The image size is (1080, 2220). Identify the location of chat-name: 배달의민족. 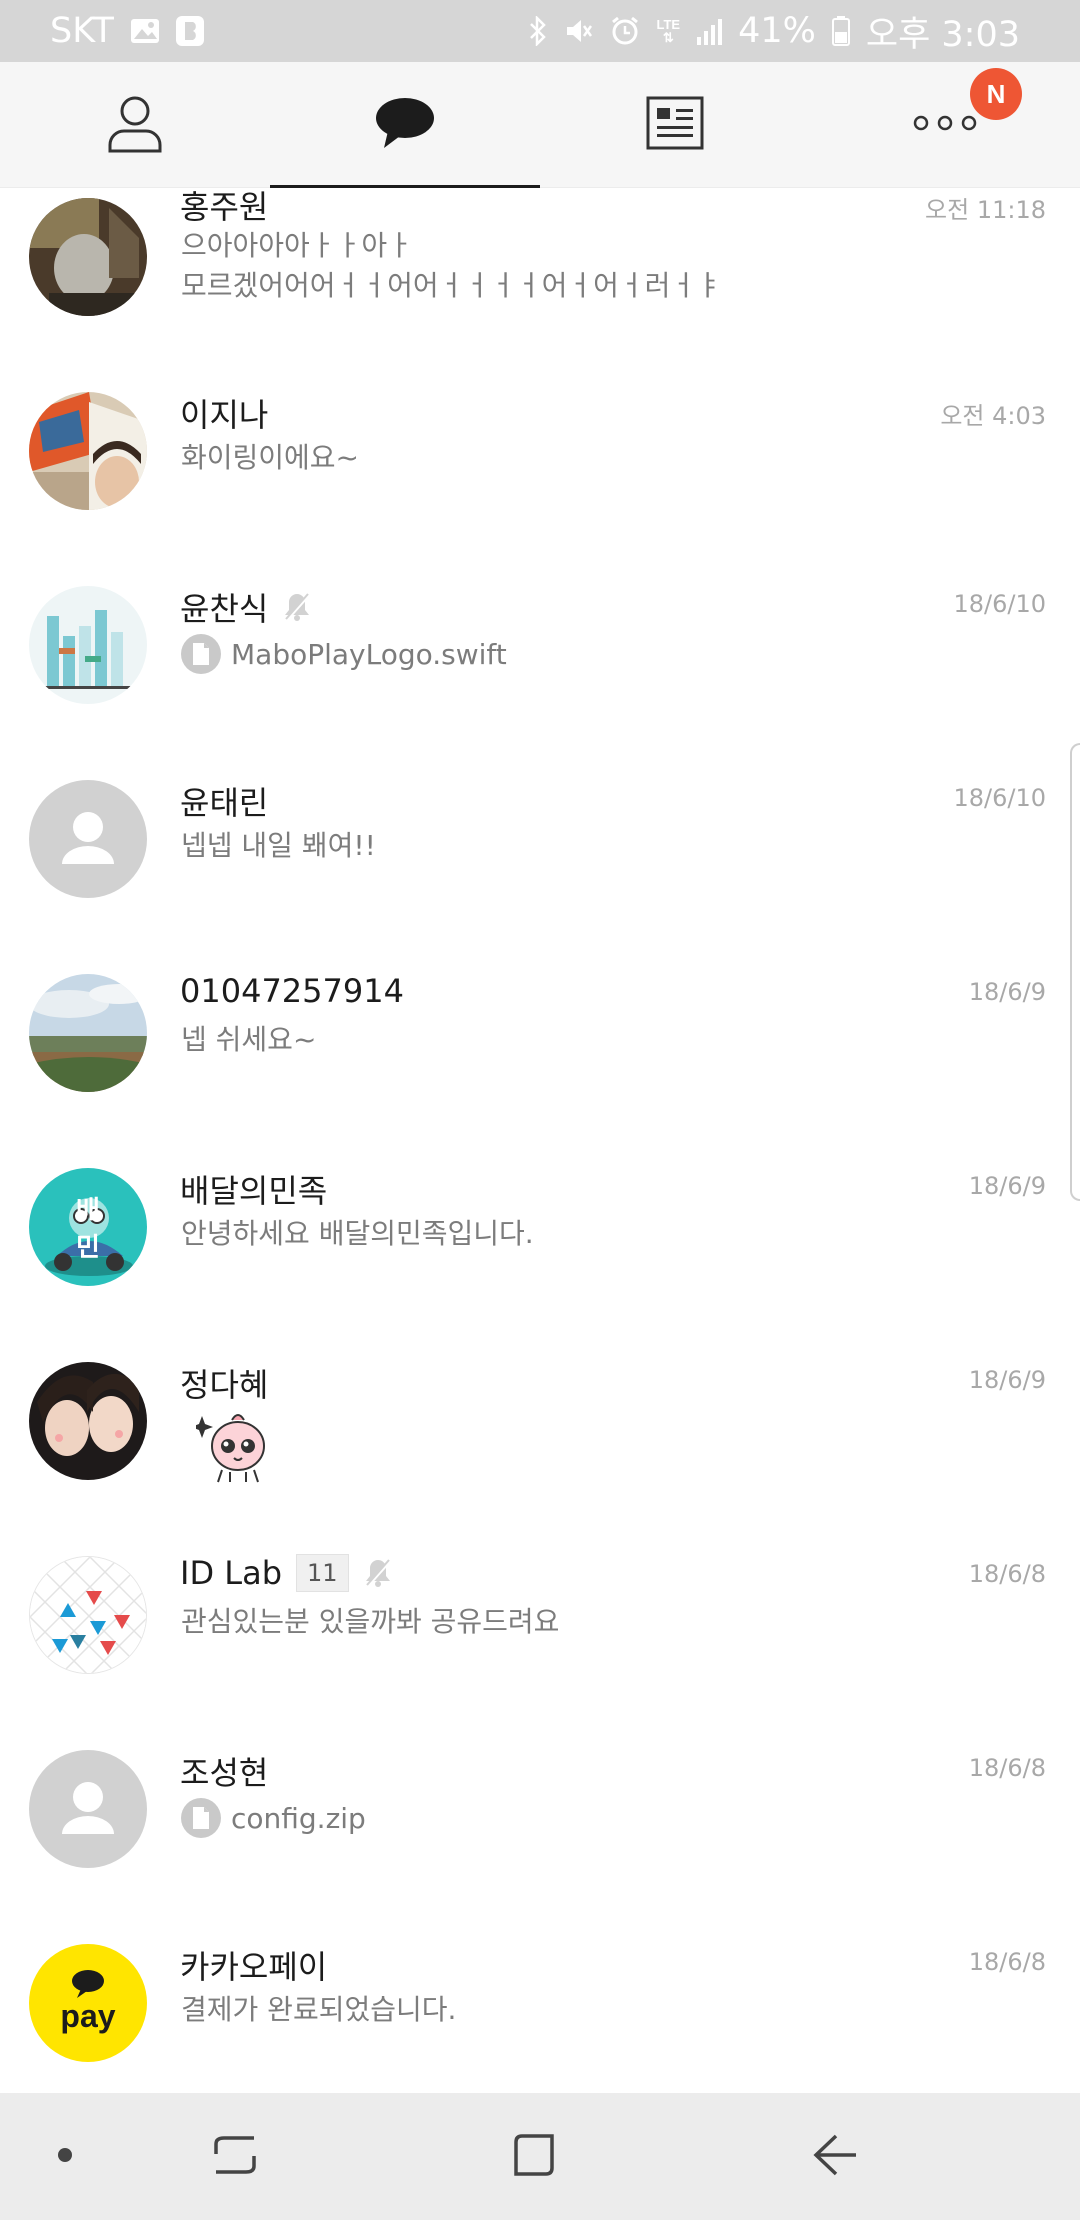
(254, 1191).